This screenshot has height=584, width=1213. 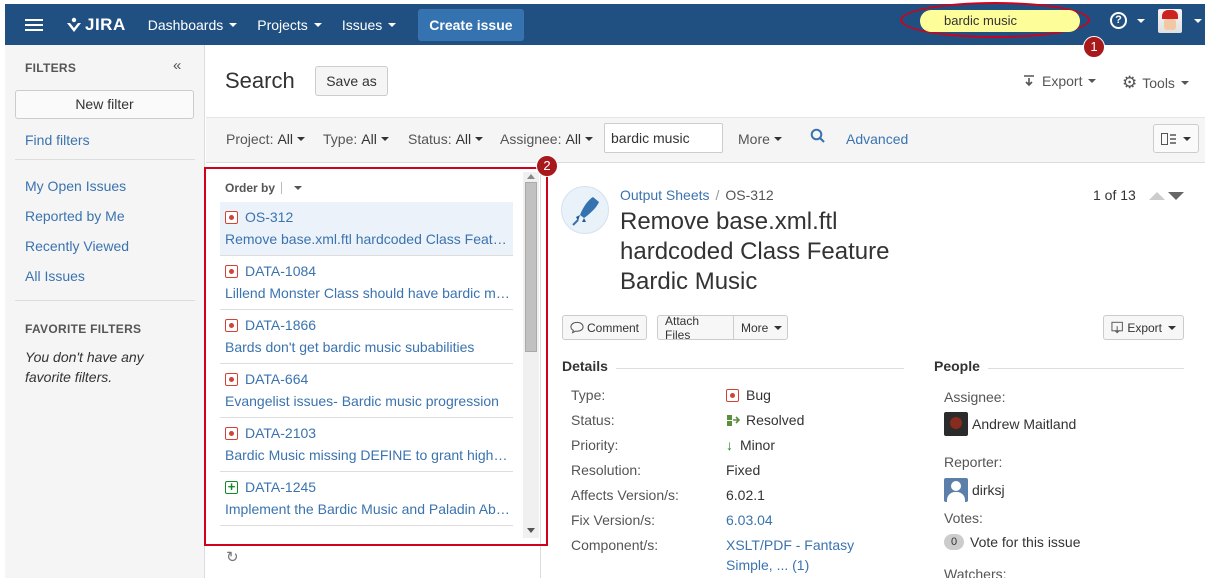 What do you see at coordinates (665, 195) in the screenshot?
I see `breadcrumb-project-link: Output Sheets` at bounding box center [665, 195].